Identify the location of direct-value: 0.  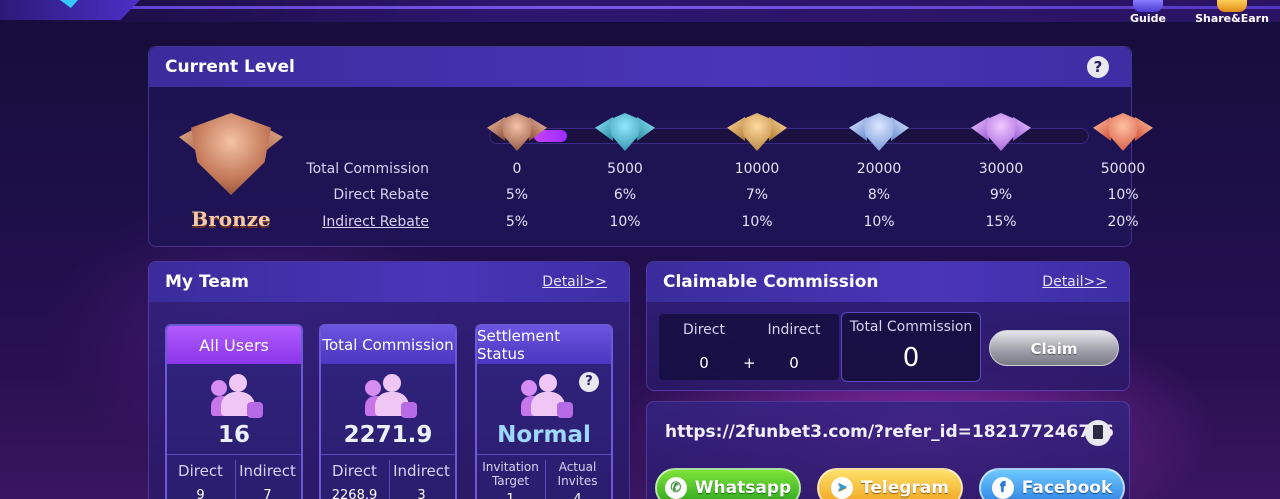
(704, 363).